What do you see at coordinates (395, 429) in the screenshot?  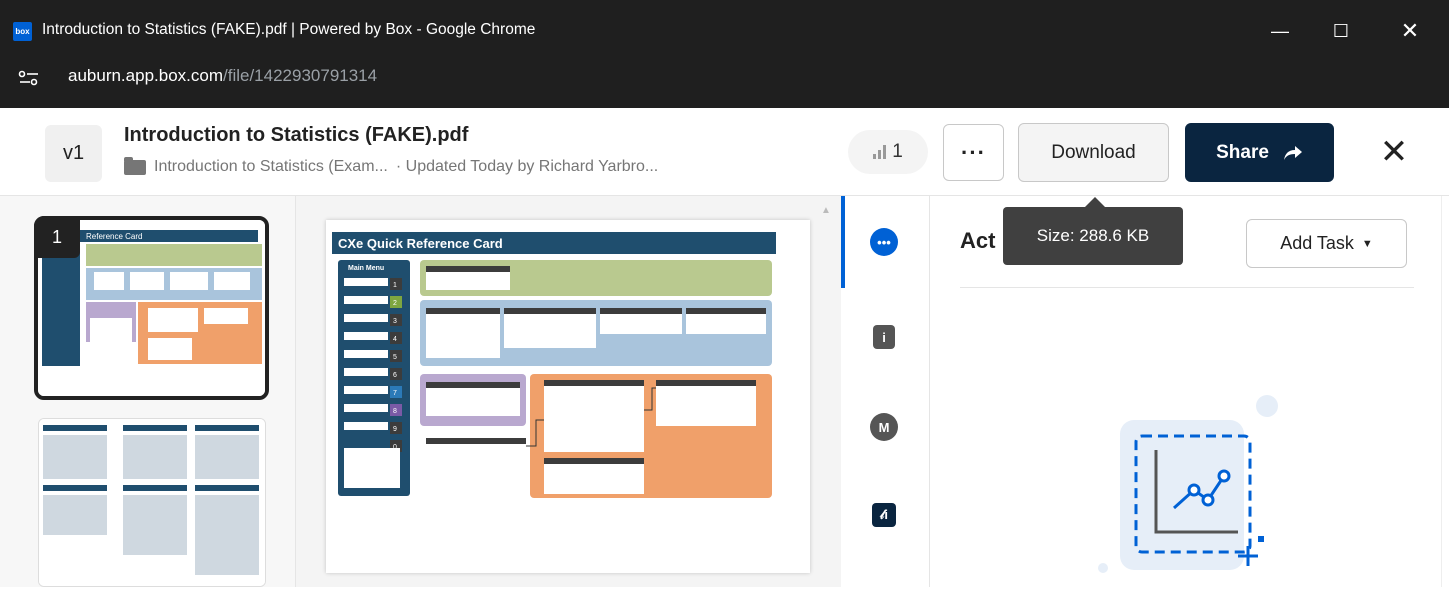 I see `menu-number-9: 9` at bounding box center [395, 429].